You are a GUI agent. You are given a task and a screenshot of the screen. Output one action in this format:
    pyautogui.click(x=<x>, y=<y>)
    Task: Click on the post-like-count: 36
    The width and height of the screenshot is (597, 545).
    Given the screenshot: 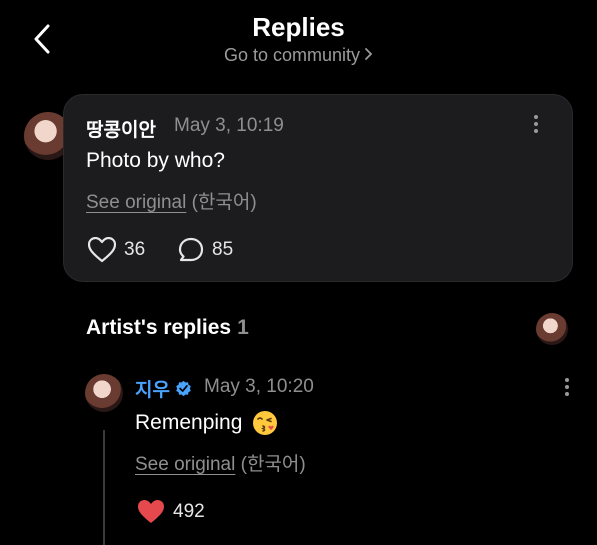 What is the action you would take?
    pyautogui.click(x=135, y=249)
    